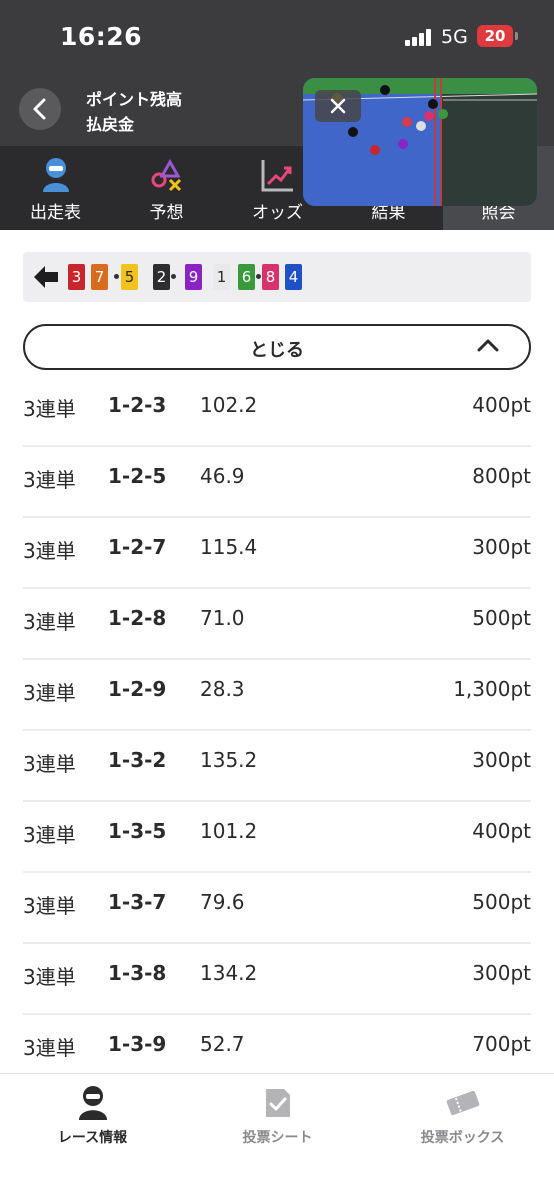 This screenshot has width=554, height=1200. I want to click on result-chip: 4, so click(293, 277).